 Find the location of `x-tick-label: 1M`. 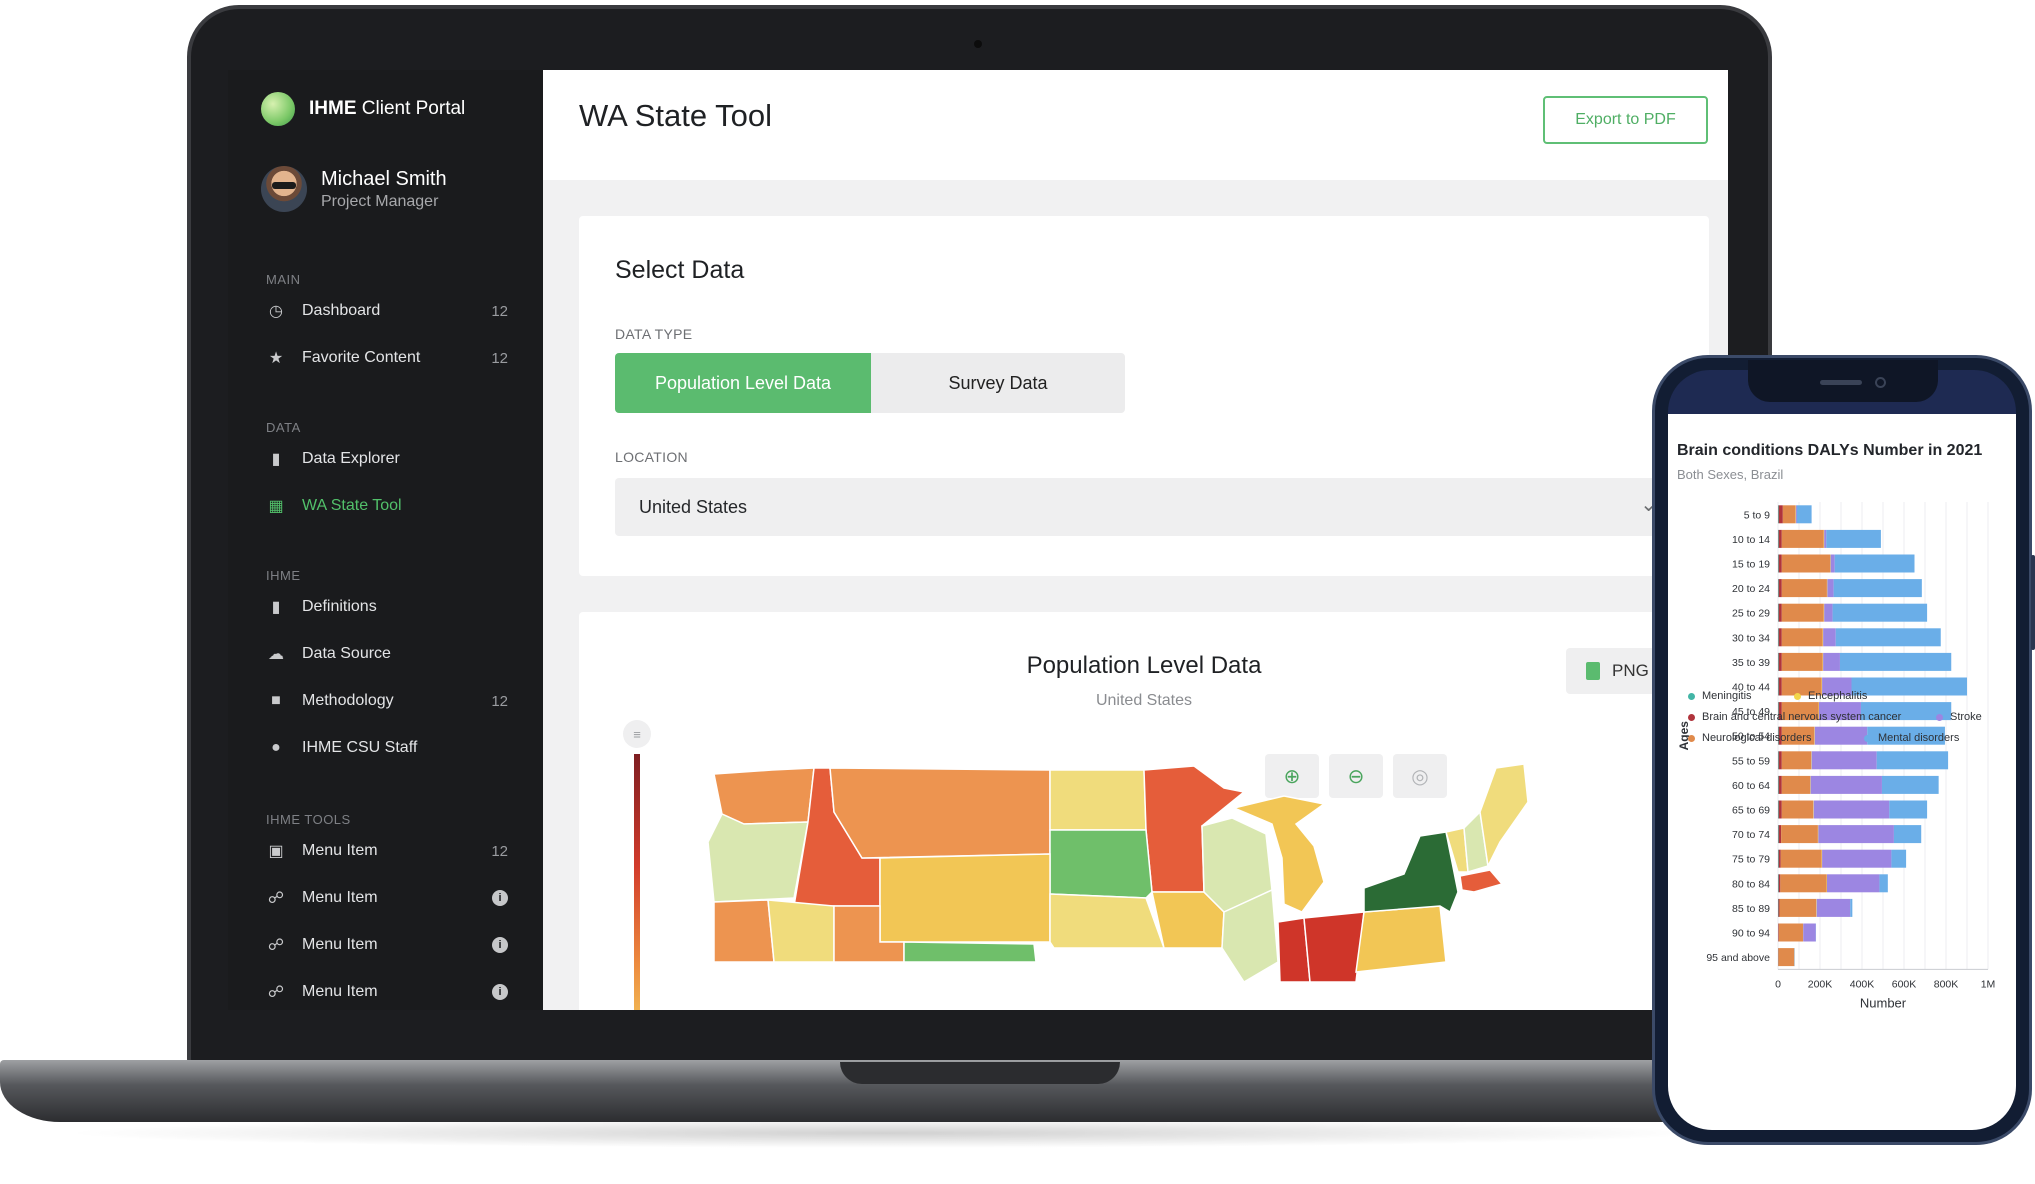

x-tick-label: 1M is located at coordinates (1988, 984).